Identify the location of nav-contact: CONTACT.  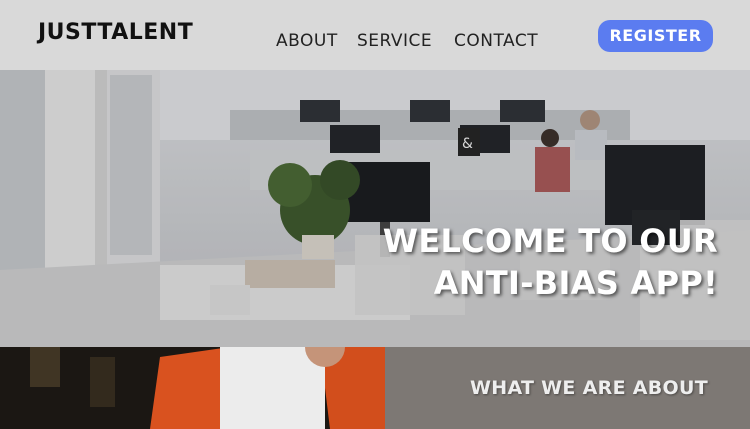
(496, 41).